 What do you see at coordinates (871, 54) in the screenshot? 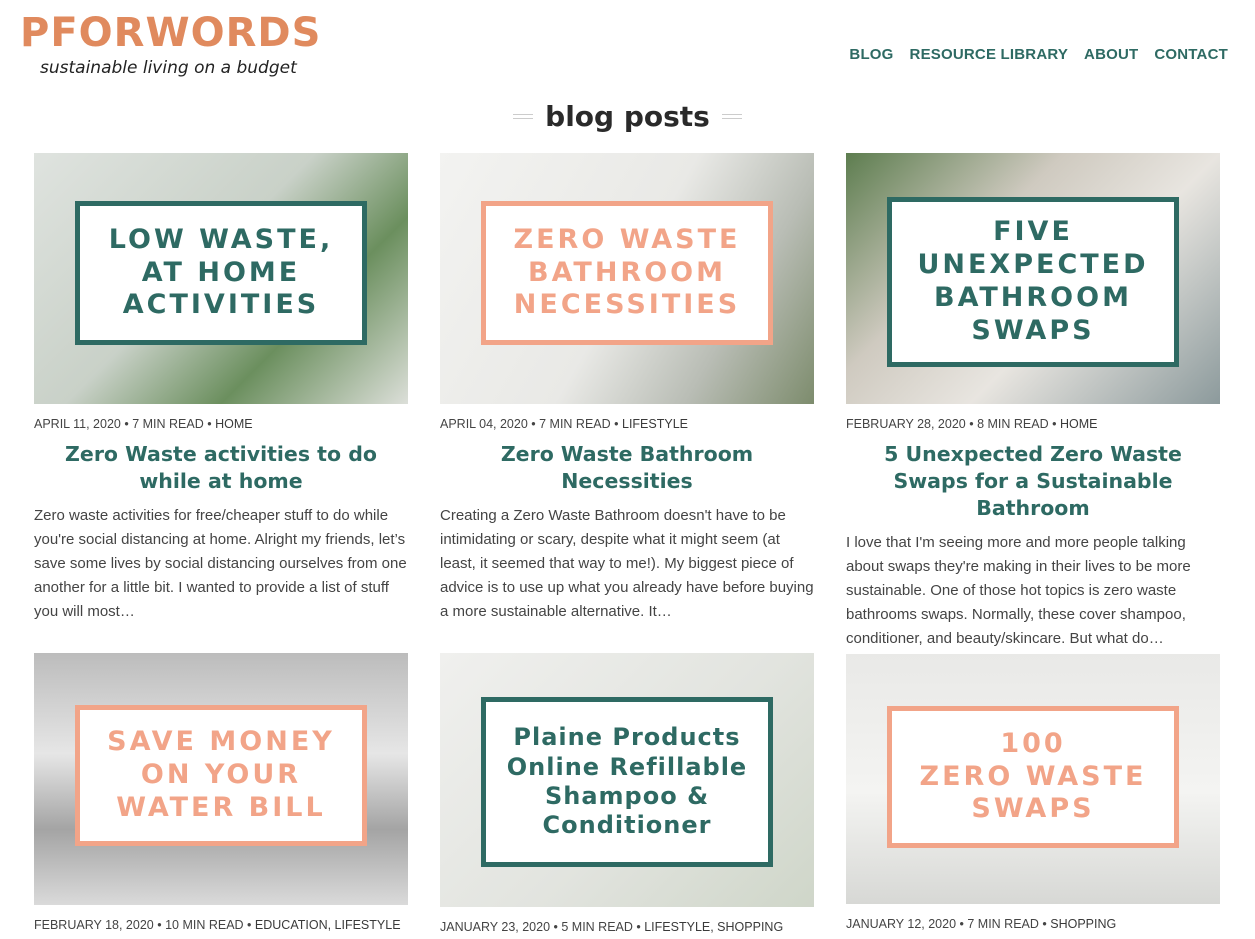
I see `nav-blog: BLOG` at bounding box center [871, 54].